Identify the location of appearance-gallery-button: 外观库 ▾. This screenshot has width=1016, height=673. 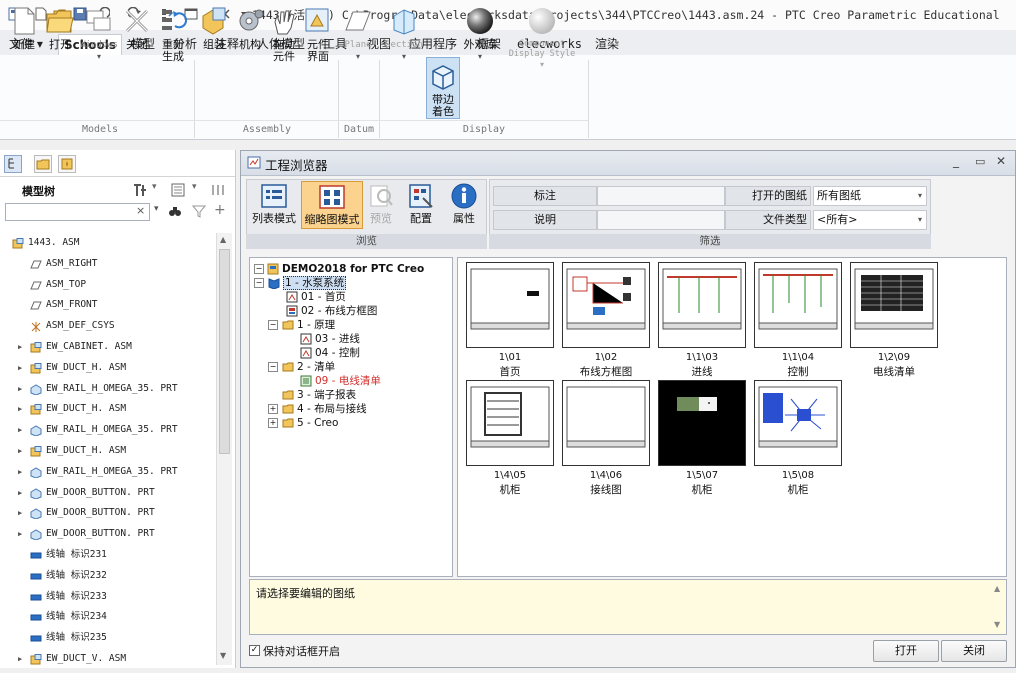
(480, 34).